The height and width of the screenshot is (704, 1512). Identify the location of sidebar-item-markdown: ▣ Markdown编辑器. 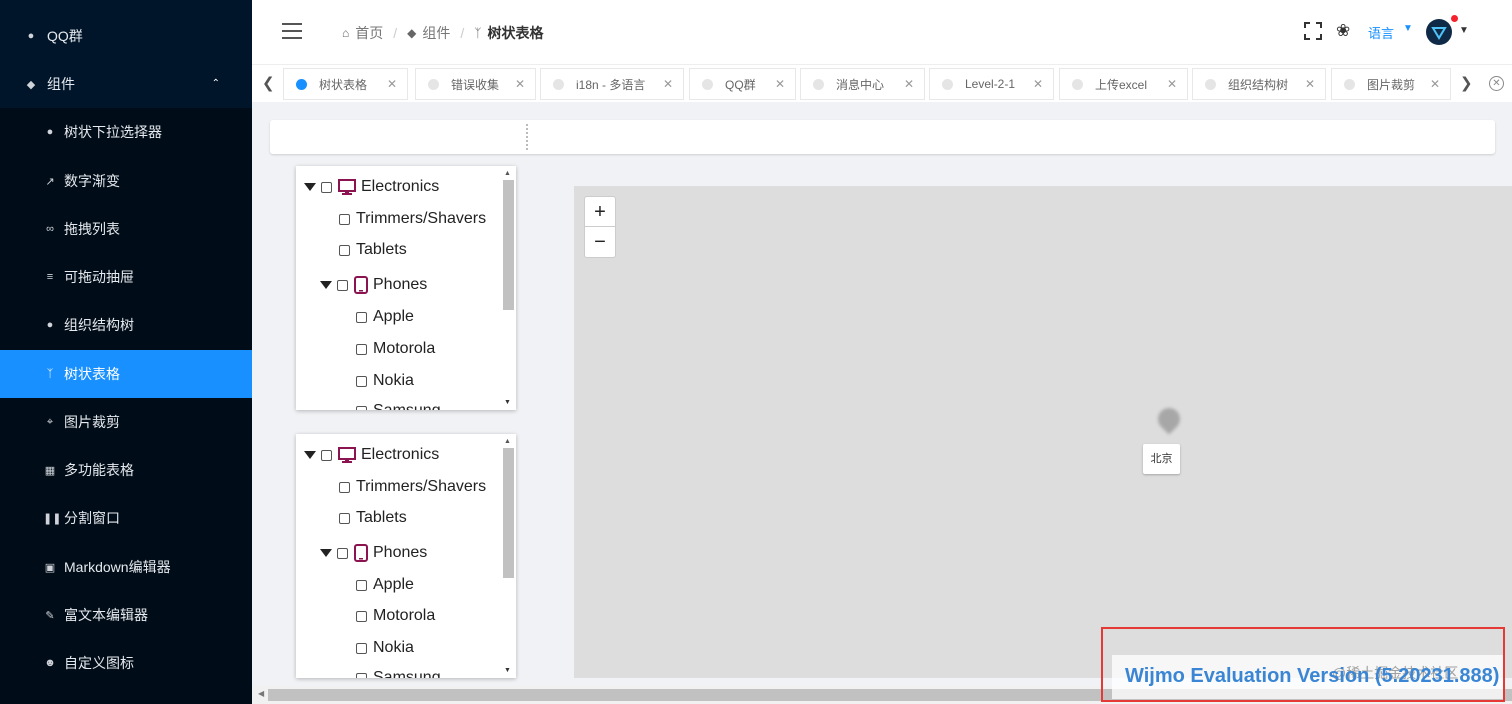
(126, 567).